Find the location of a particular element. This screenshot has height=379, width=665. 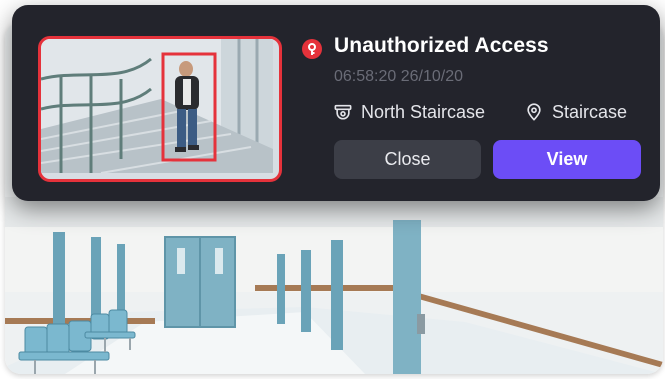

location-pin-icon is located at coordinates (535, 112).